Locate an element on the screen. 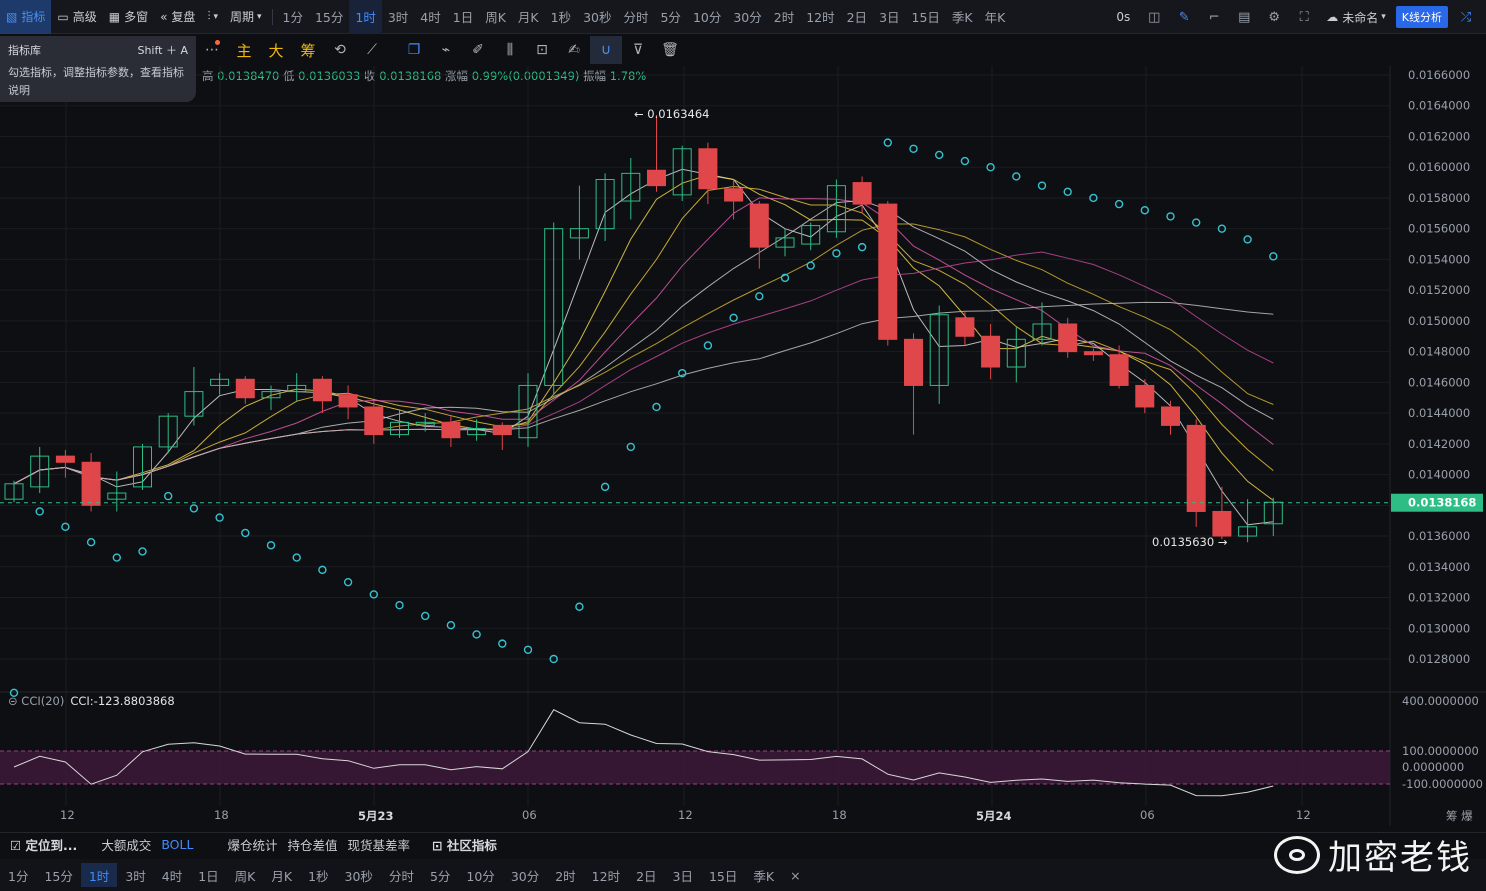 This screenshot has width=1486, height=891. timeframe-14: 2时 is located at coordinates (784, 17).